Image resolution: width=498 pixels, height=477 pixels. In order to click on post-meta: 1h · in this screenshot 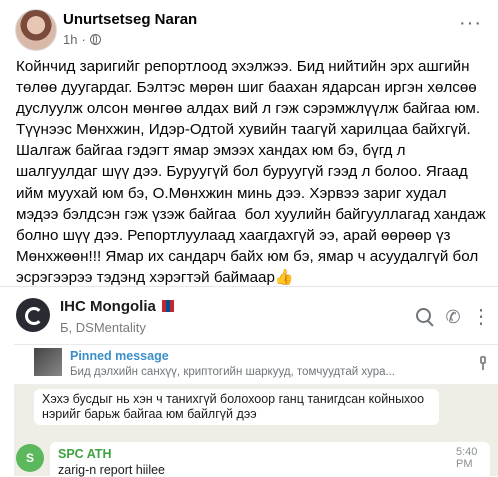, I will do `click(82, 39)`.